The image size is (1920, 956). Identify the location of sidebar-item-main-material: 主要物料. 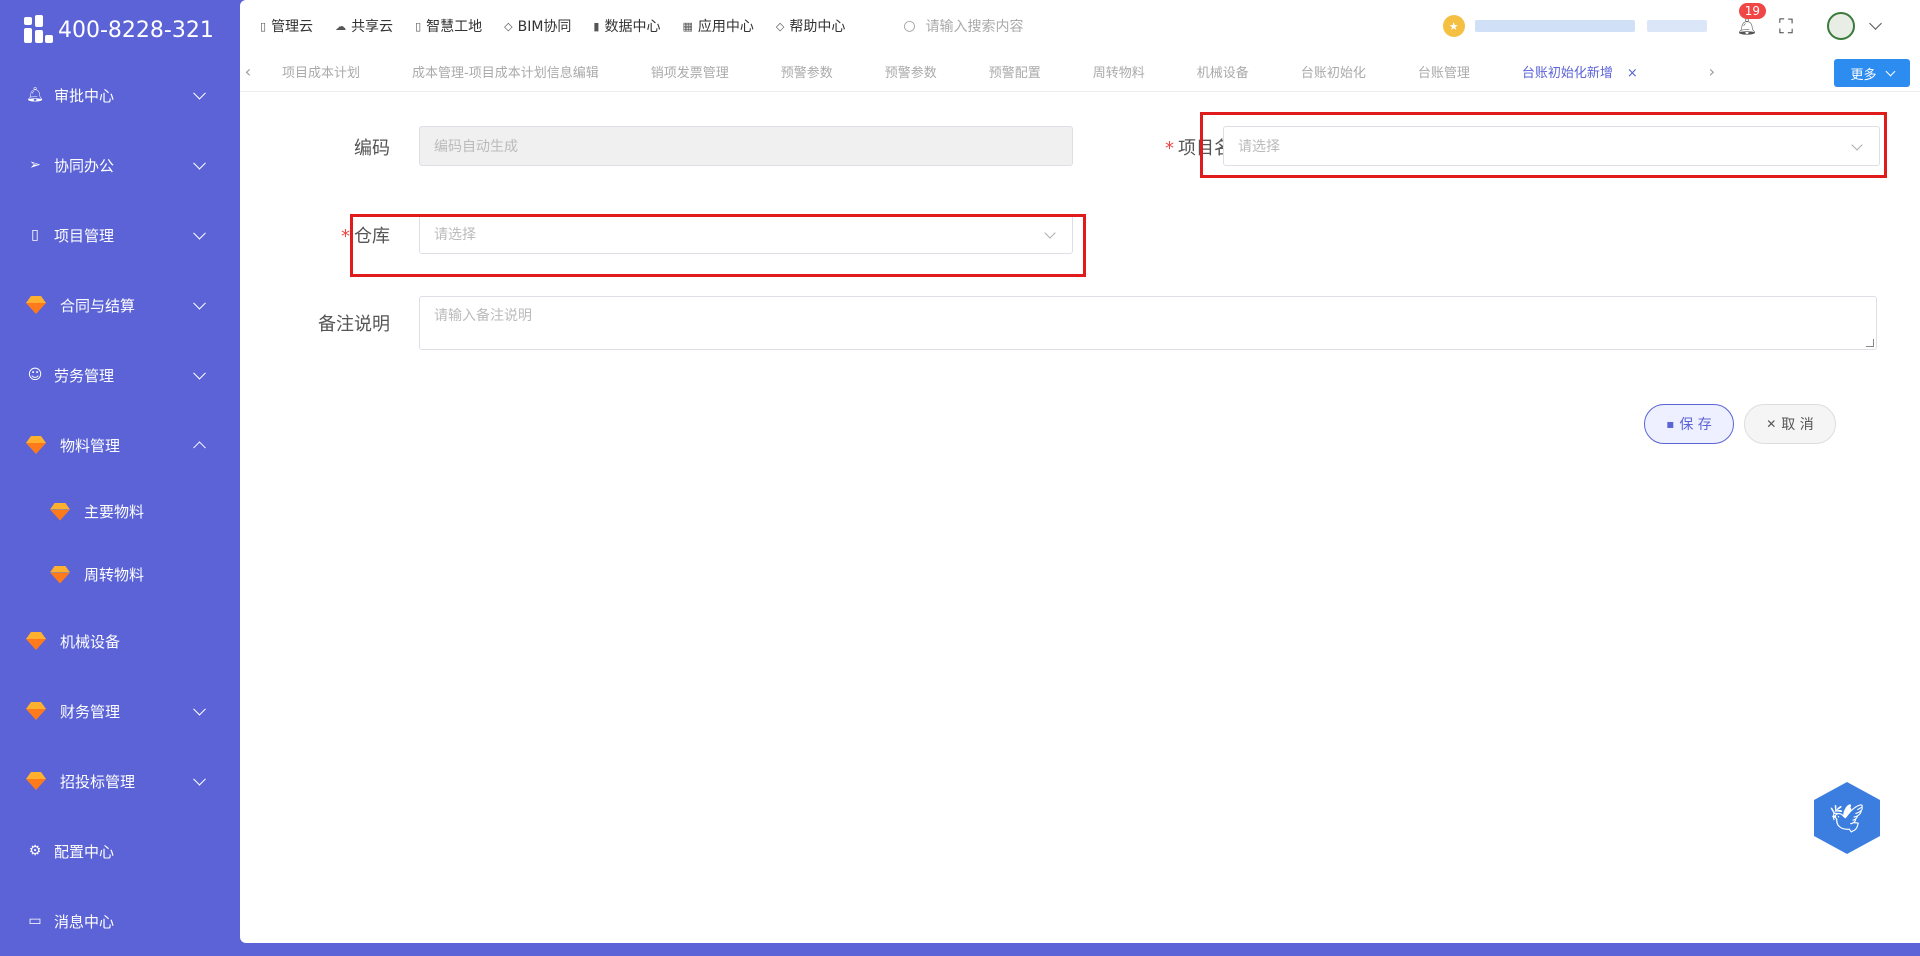
(120, 511).